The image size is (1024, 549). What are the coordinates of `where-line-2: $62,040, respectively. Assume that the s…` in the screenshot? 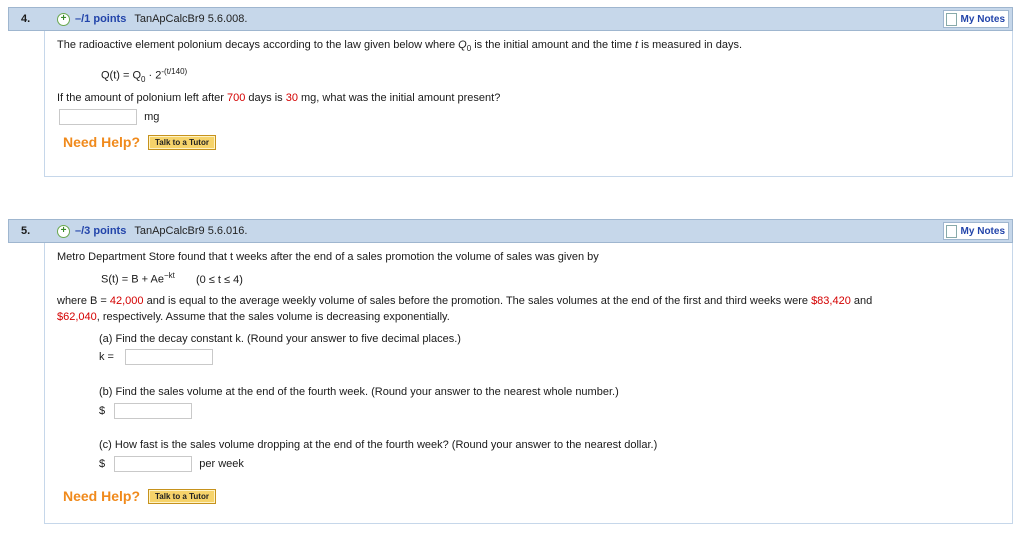 It's located at (253, 317).